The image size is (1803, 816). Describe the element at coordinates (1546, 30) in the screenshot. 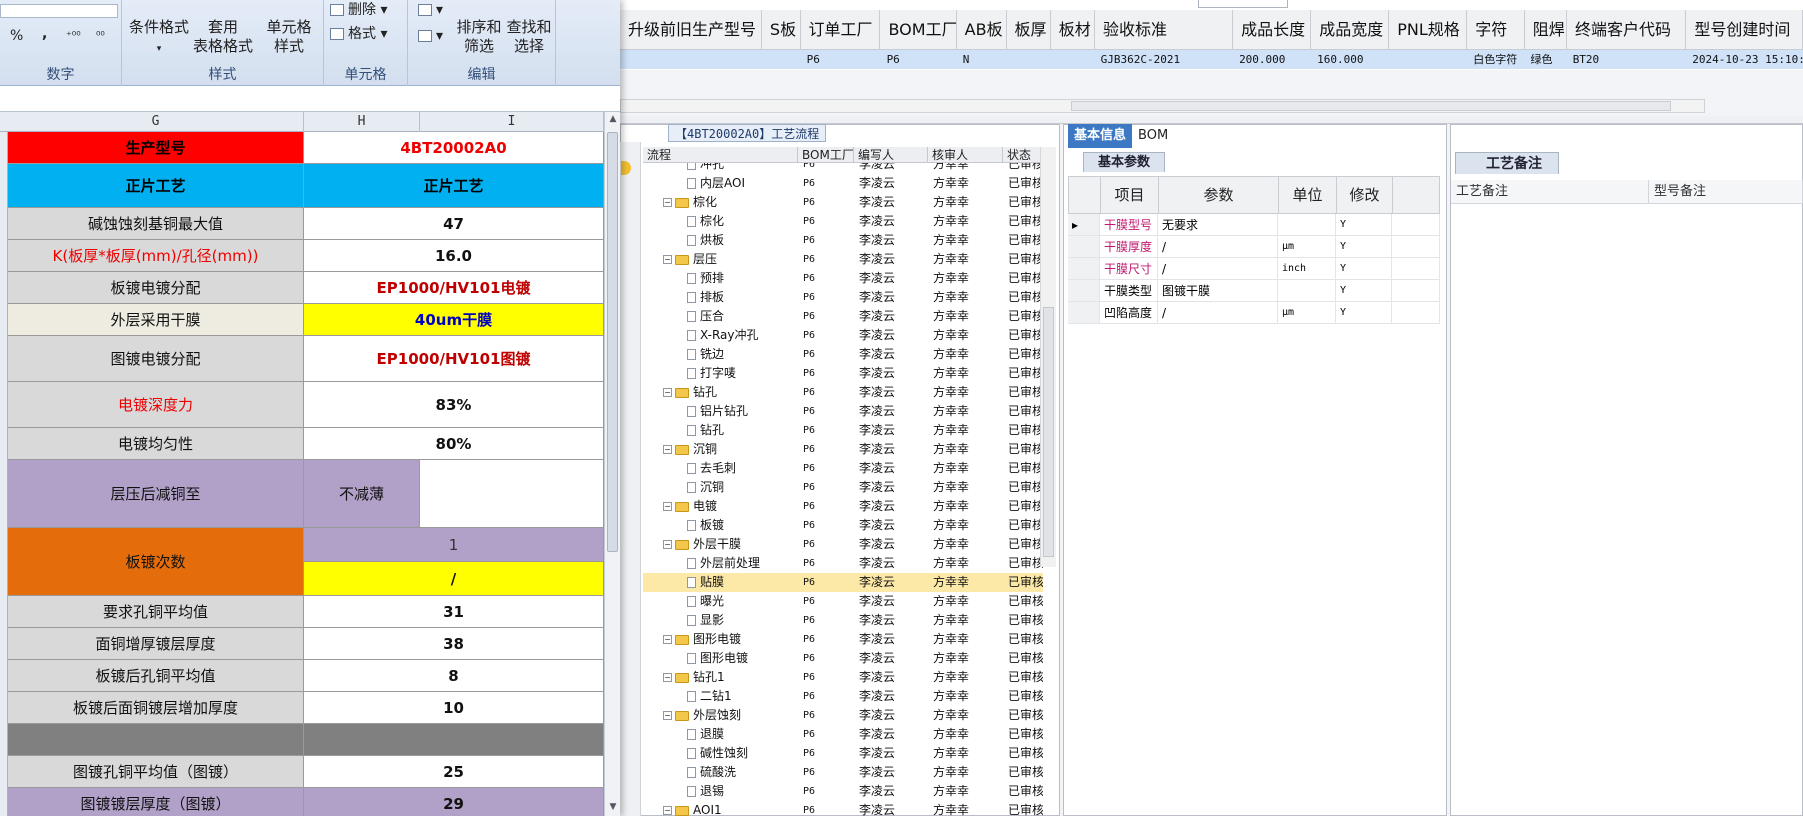

I see `grid-column-header: 阻焊` at that location.